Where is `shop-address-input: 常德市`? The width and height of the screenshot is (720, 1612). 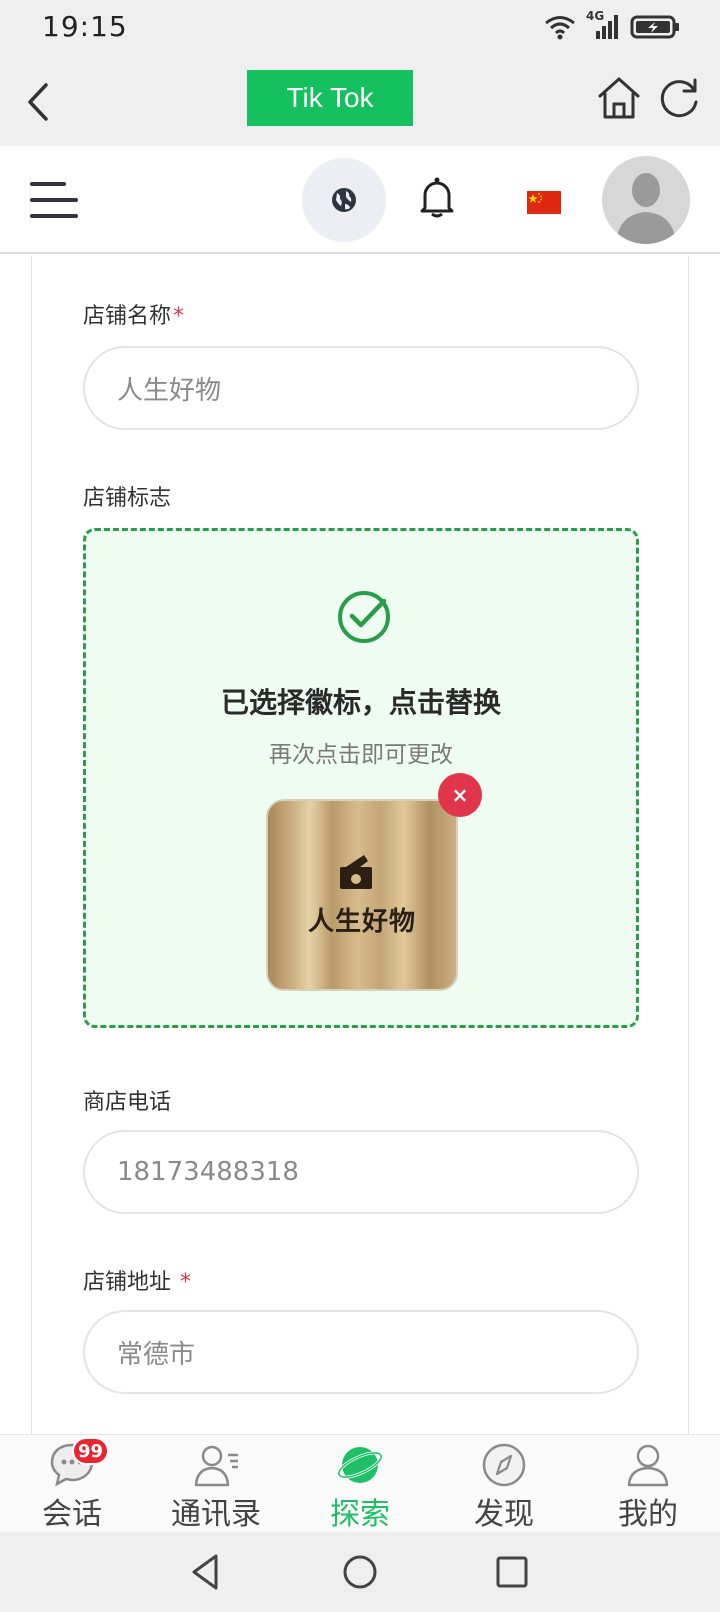
shop-address-input: 常德市 is located at coordinates (361, 1352).